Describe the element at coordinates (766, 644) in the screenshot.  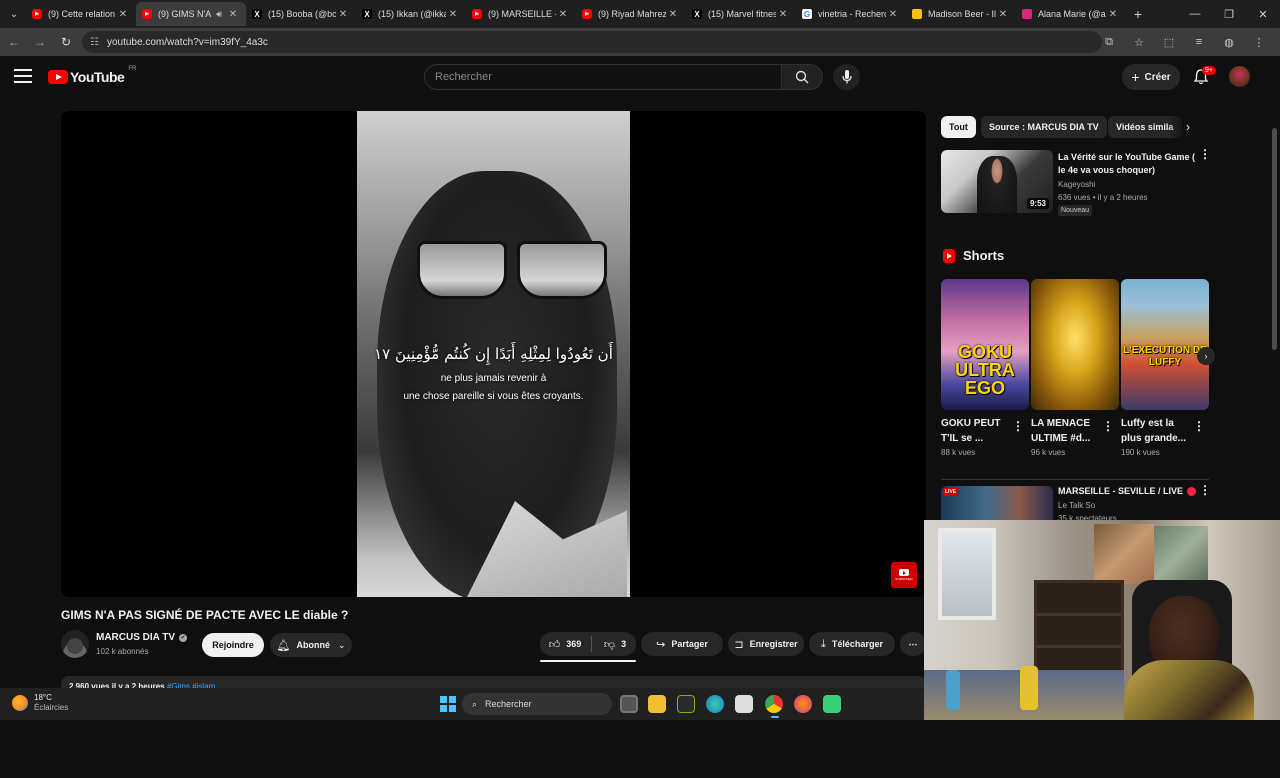
I see `save-button: ⊐ Enregistrer` at that location.